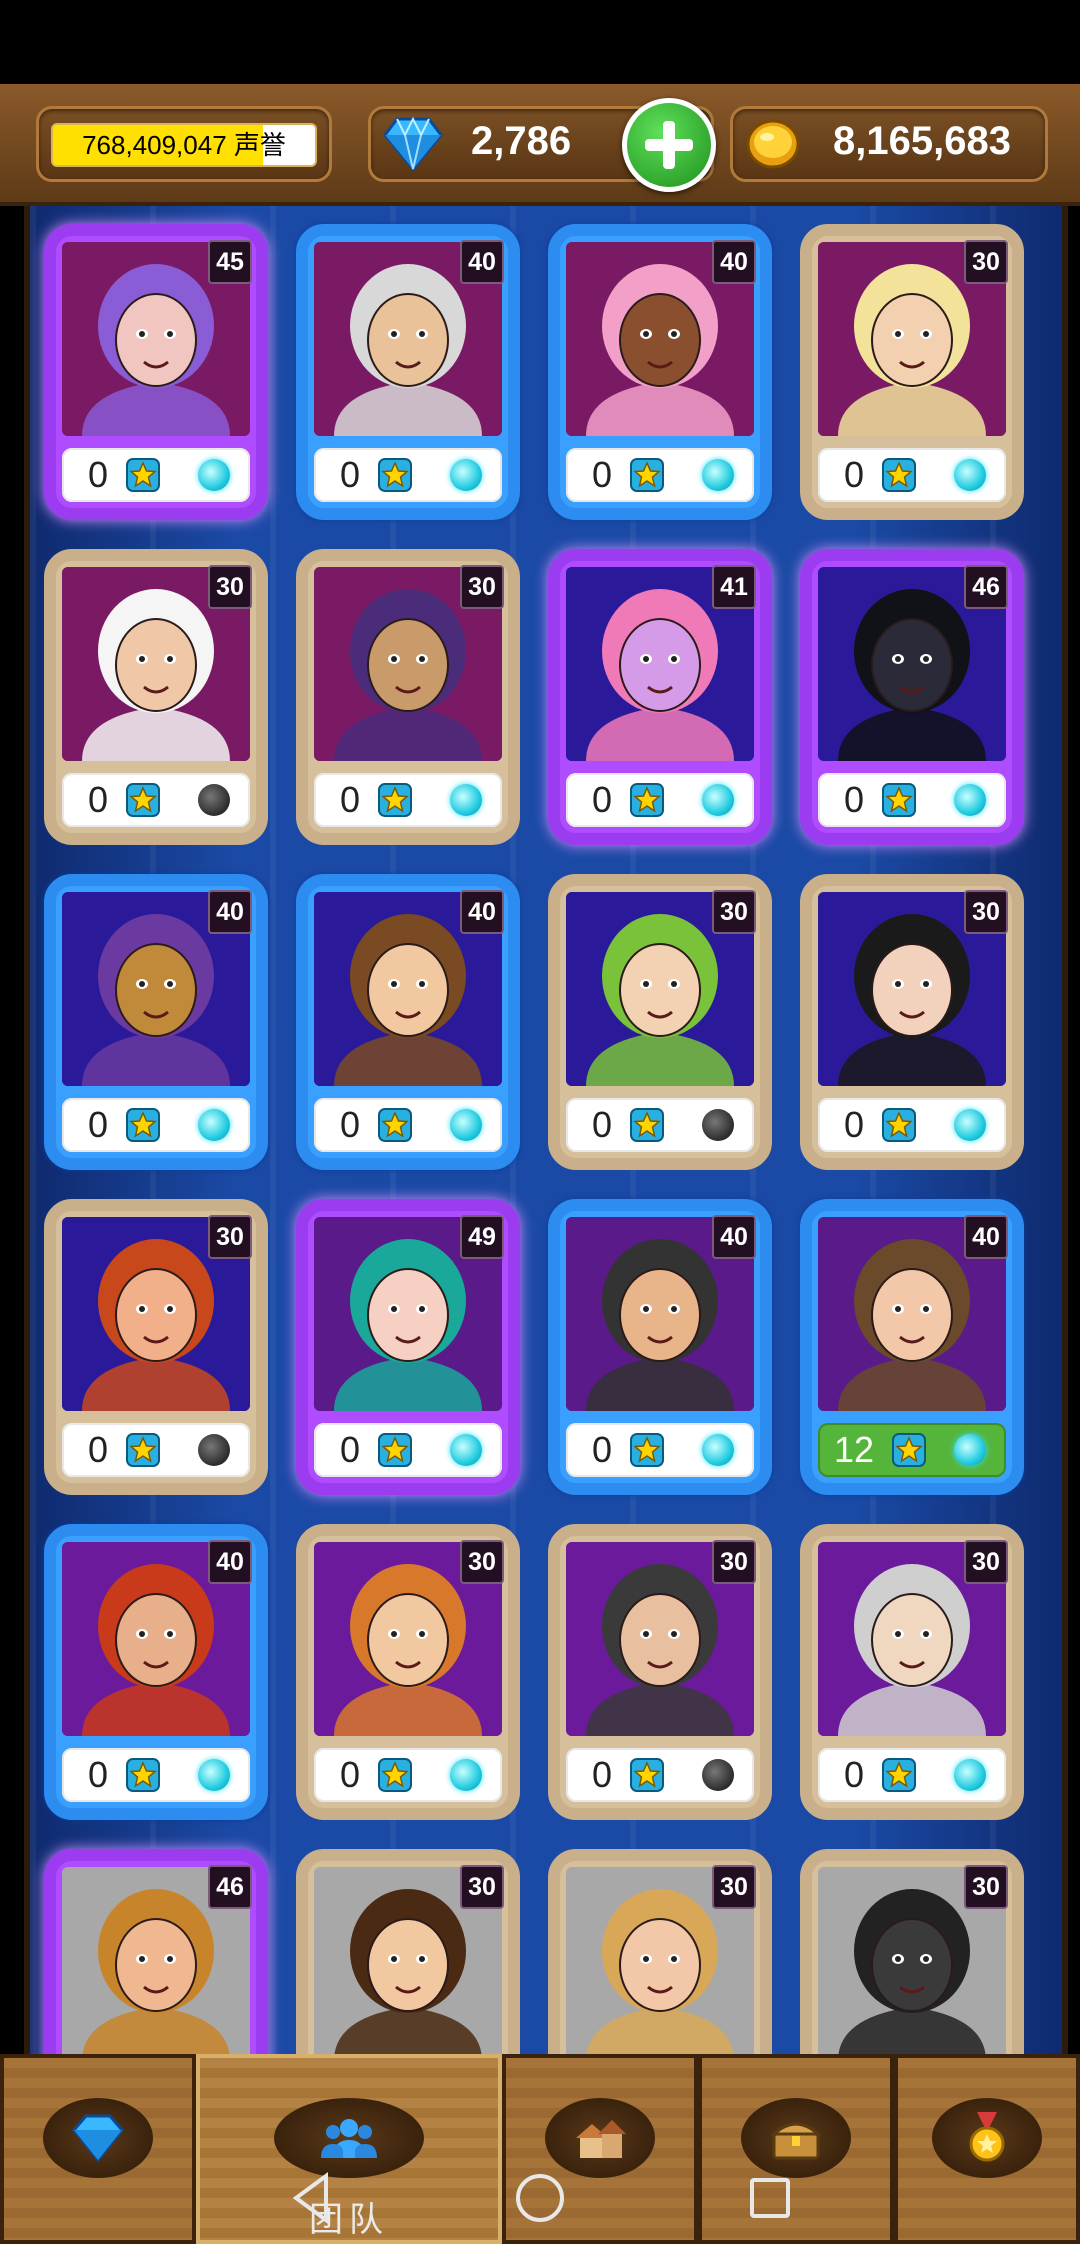 The height and width of the screenshot is (2244, 1080). Describe the element at coordinates (773, 144) in the screenshot. I see `gold-coin-icon` at that location.